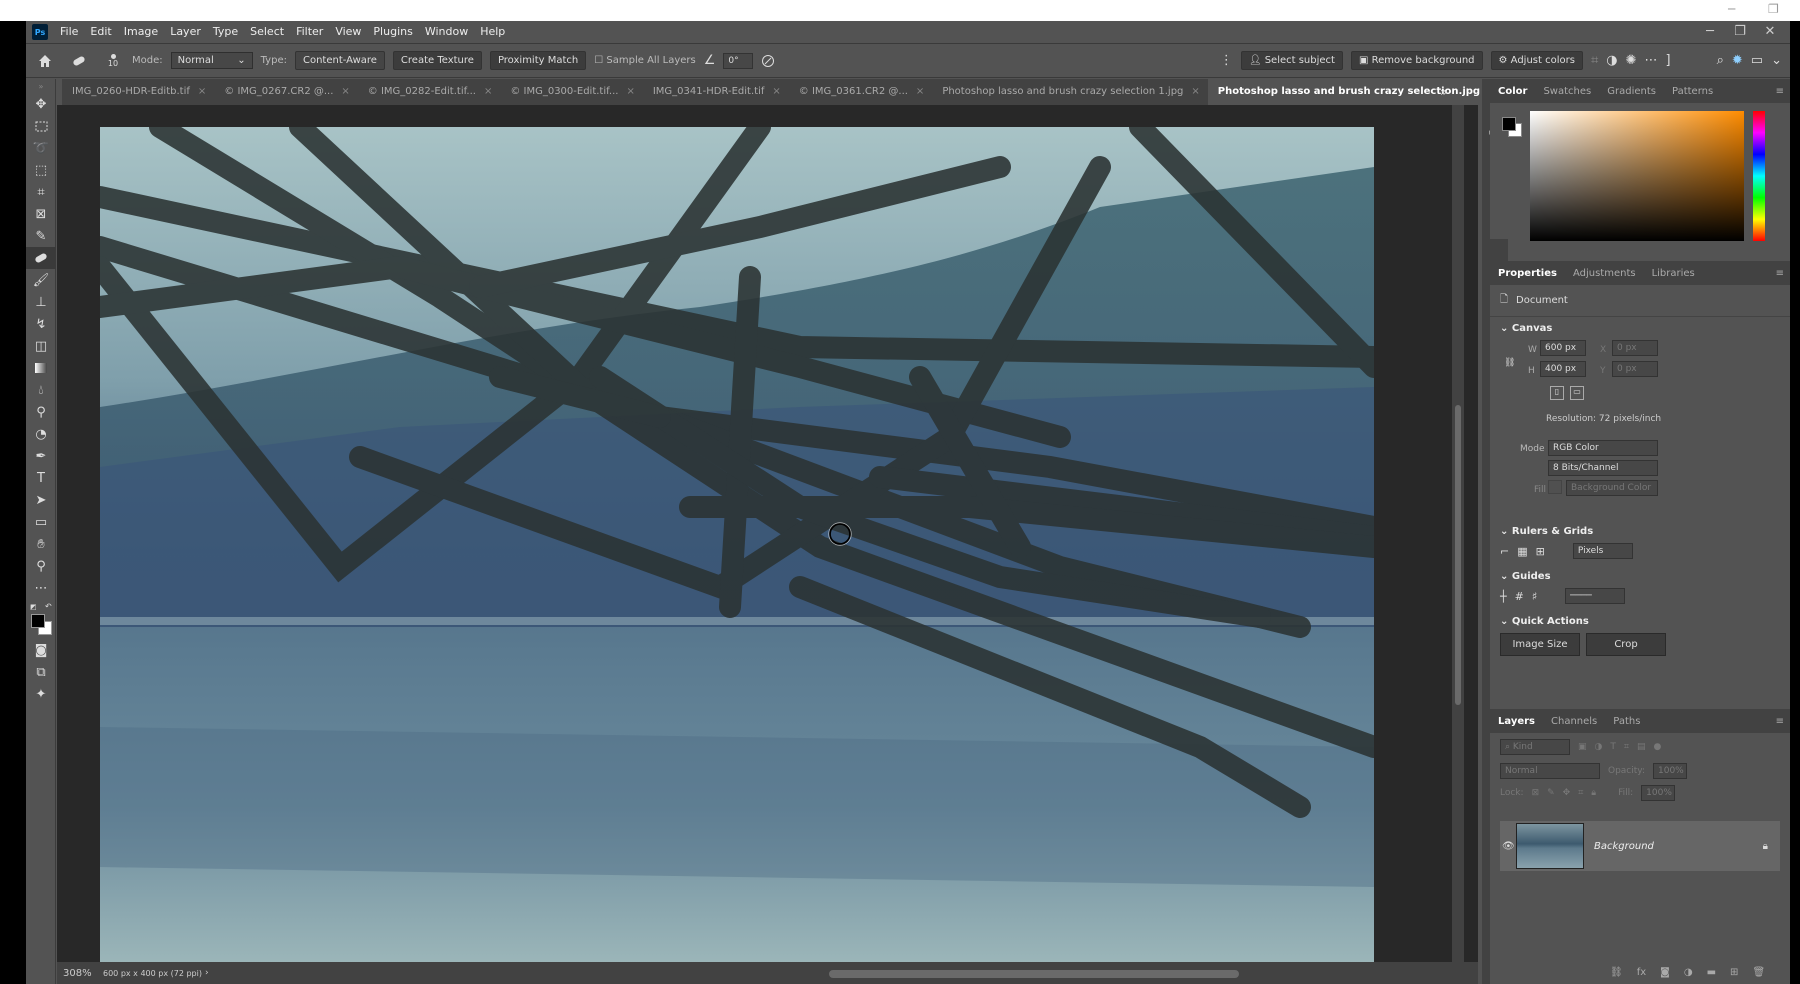 The image size is (1800, 984). What do you see at coordinates (1540, 551) in the screenshot?
I see `pixel-grid-icon: ⊞` at bounding box center [1540, 551].